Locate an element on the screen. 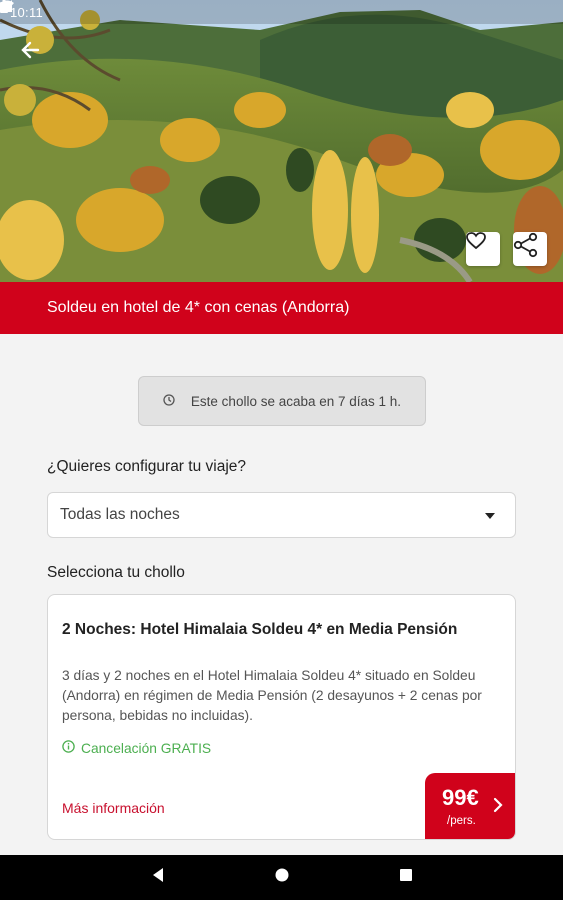  system-nav-bar is located at coordinates (281, 877).